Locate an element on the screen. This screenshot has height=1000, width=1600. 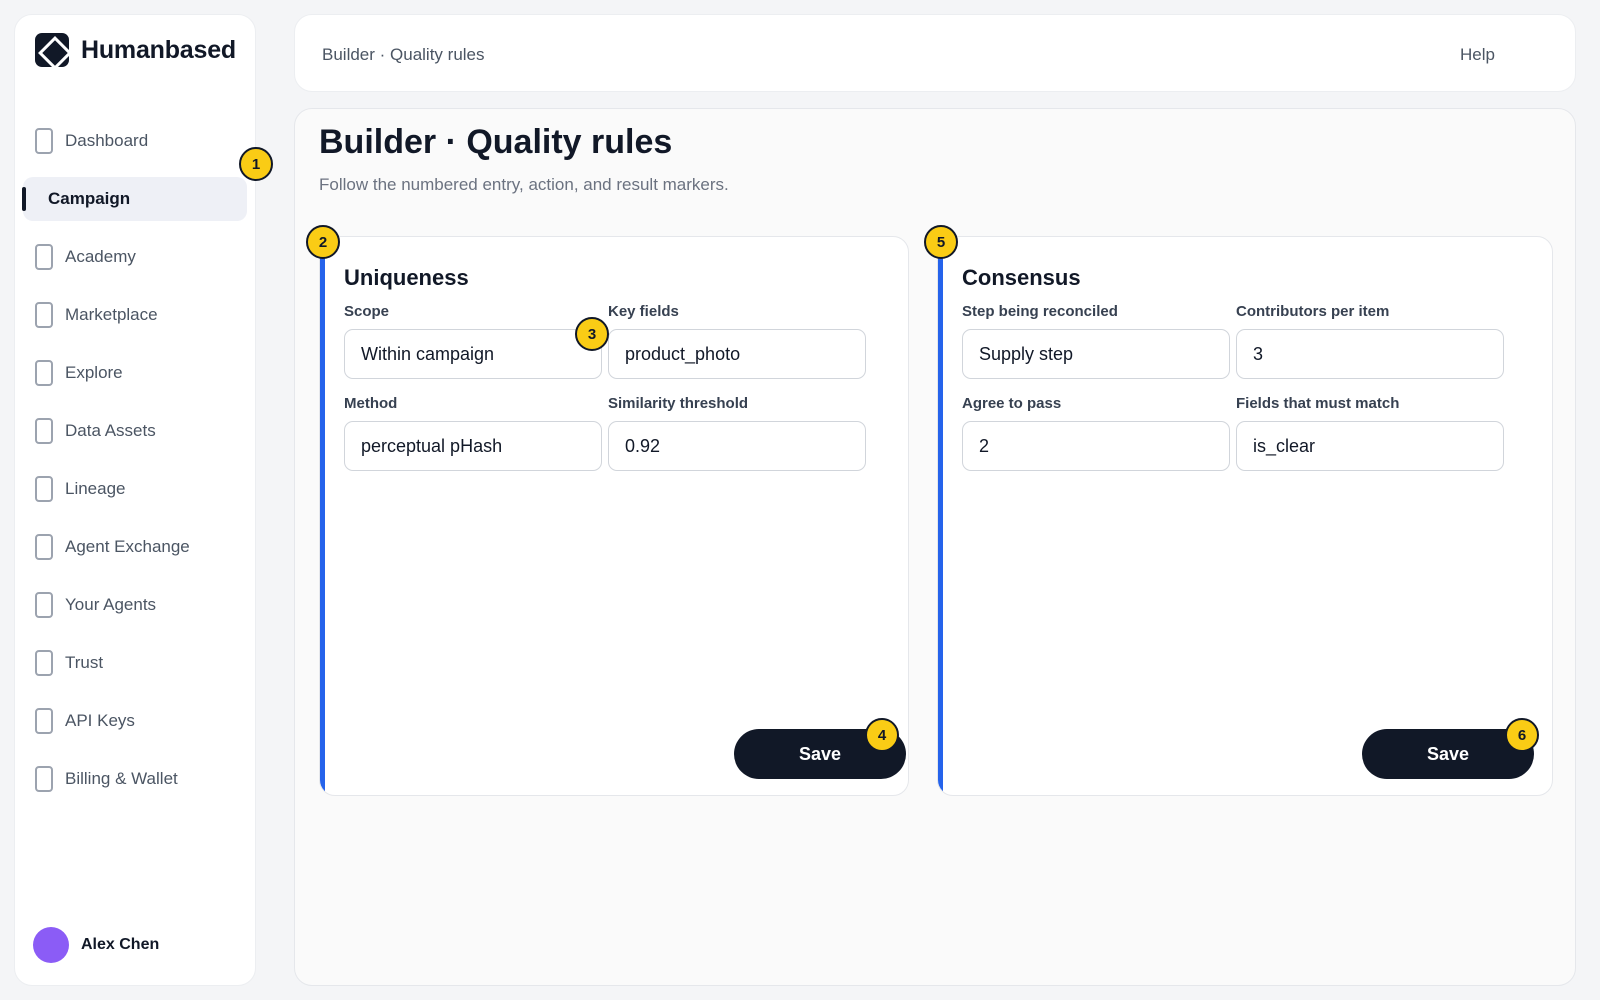
sidebar-item-campaign: Campaign is located at coordinates (134, 199).